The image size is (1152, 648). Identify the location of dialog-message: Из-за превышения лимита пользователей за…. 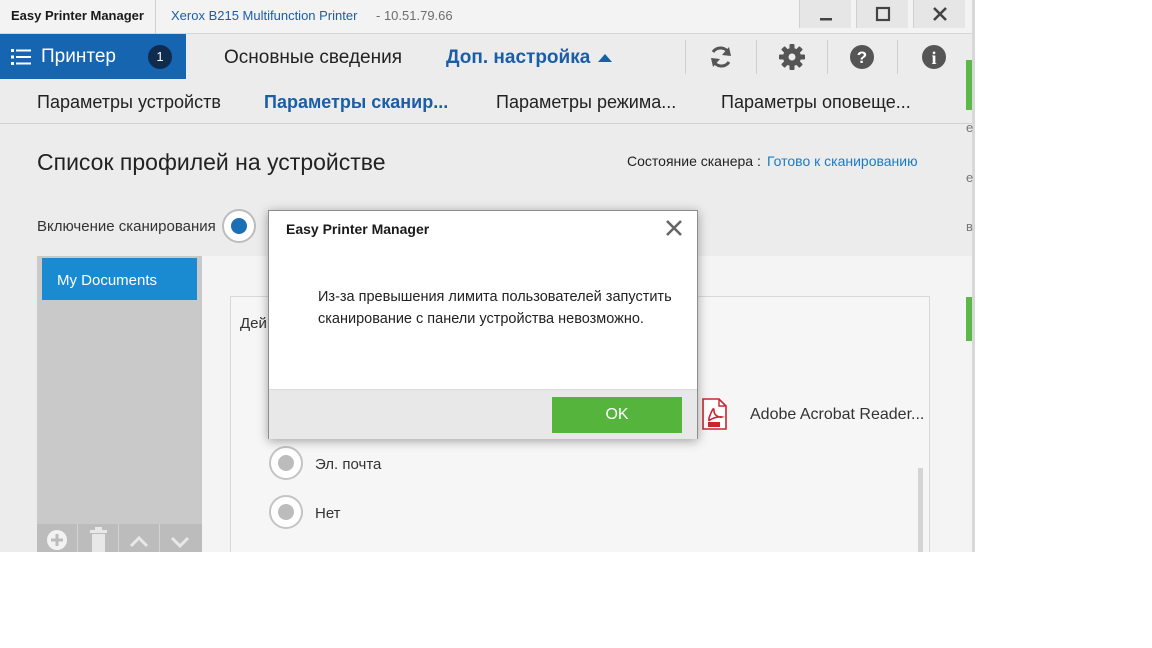
(495, 308).